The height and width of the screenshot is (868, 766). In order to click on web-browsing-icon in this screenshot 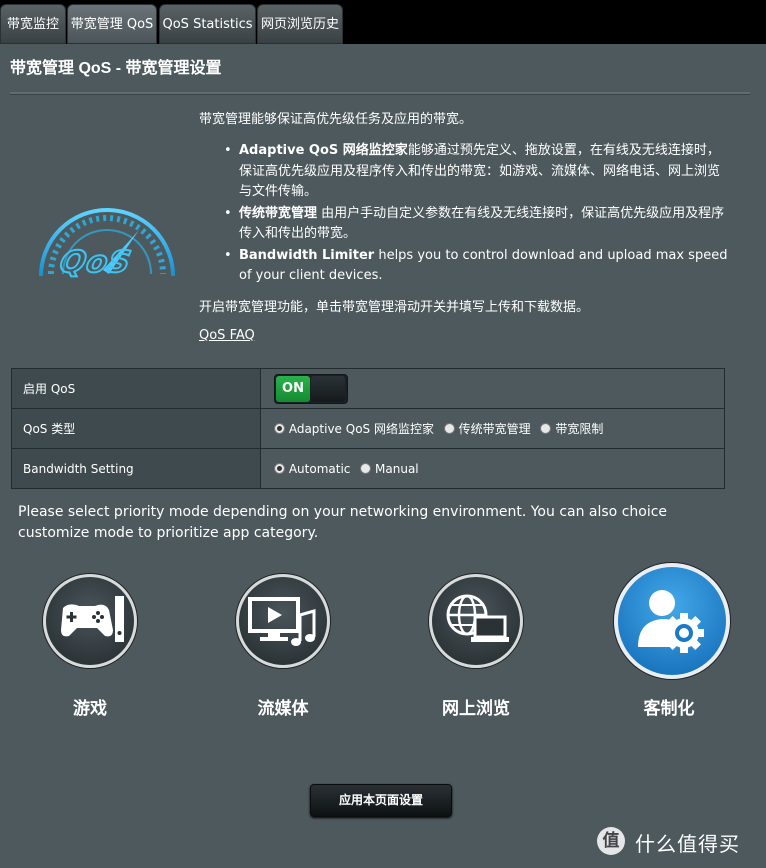, I will do `click(476, 621)`.